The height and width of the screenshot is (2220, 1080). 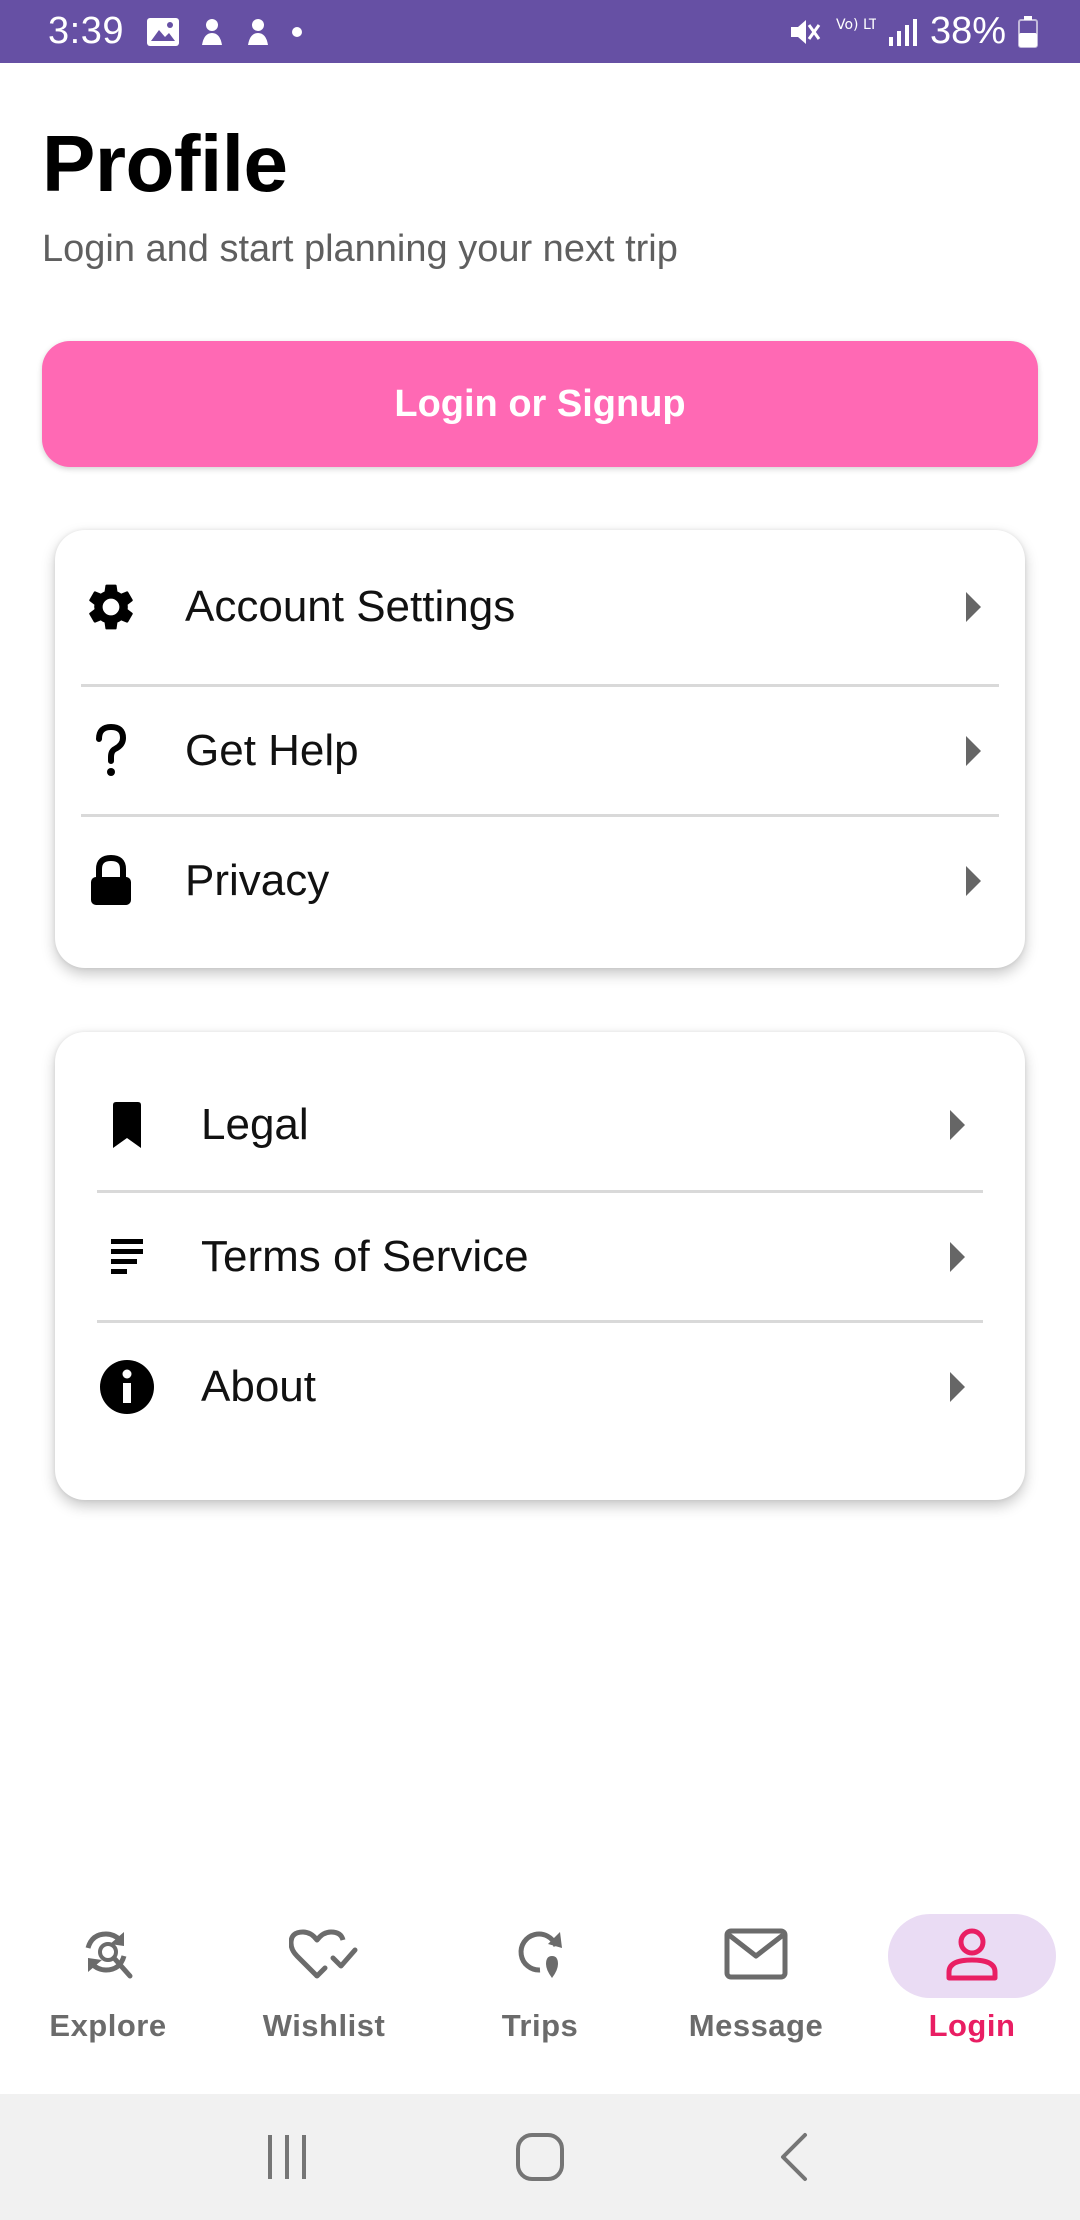 I want to click on legal-row: Legal, so click(x=540, y=1125).